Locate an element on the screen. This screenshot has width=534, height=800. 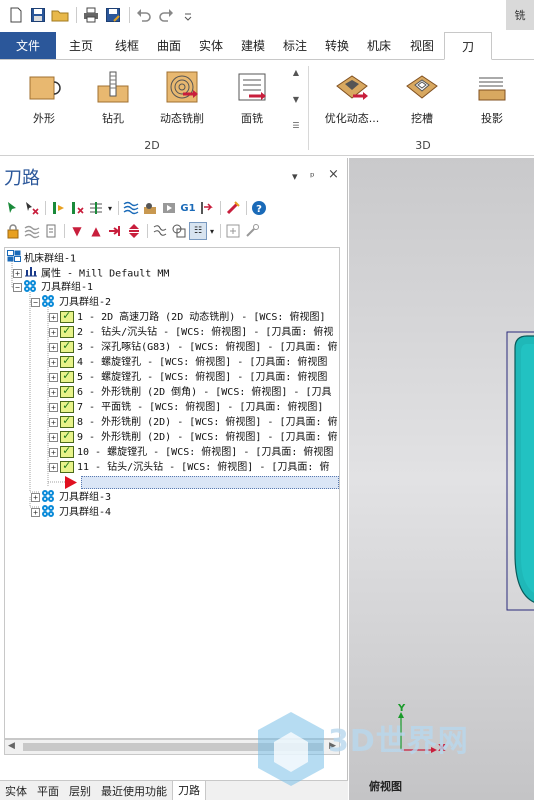
tab-drafting: 标注 is located at coordinates (295, 45).